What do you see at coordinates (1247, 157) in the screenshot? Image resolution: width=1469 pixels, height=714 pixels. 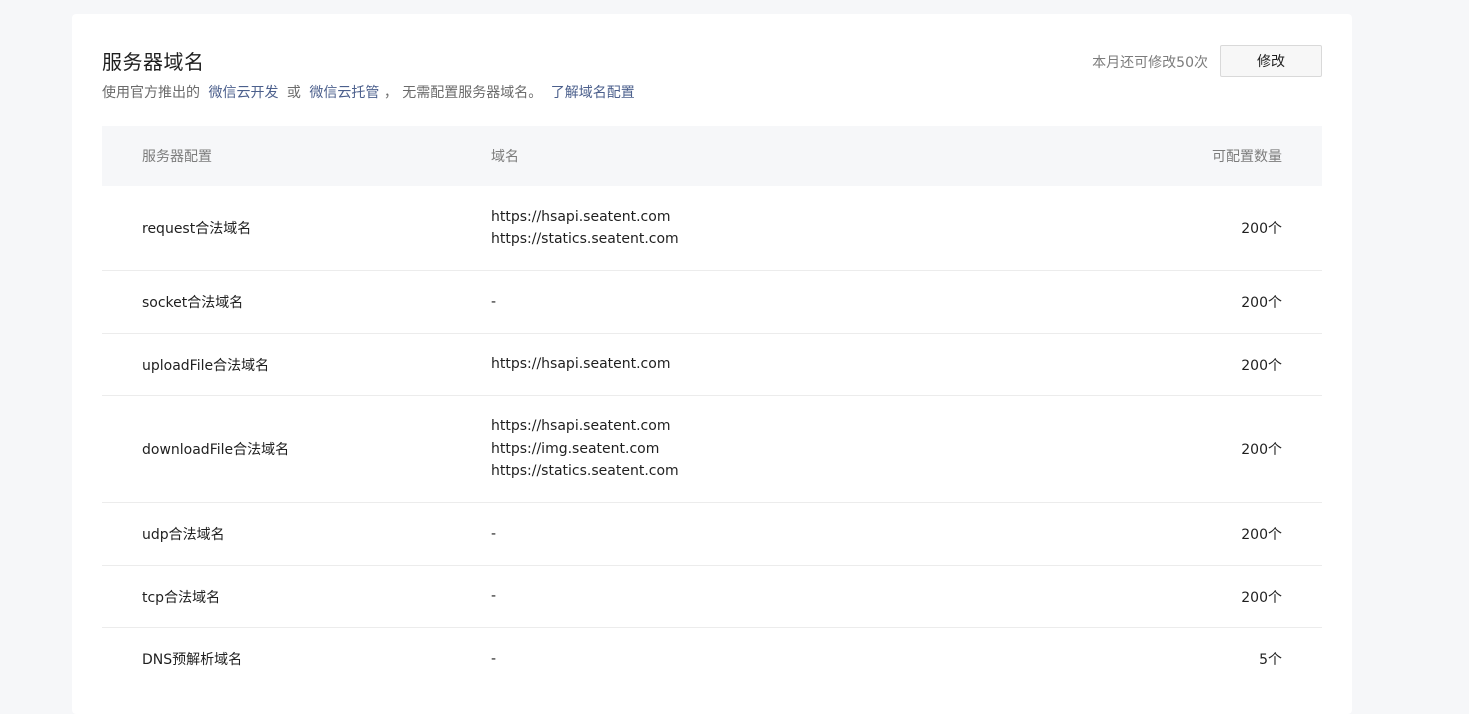 I see `column-header-quota: 可配置数量` at bounding box center [1247, 157].